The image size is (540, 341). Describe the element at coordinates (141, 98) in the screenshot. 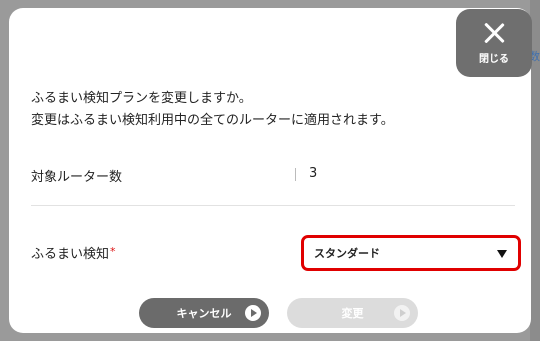

I see `message-line-1: ふるまい検知プランを変更しますか。` at that location.